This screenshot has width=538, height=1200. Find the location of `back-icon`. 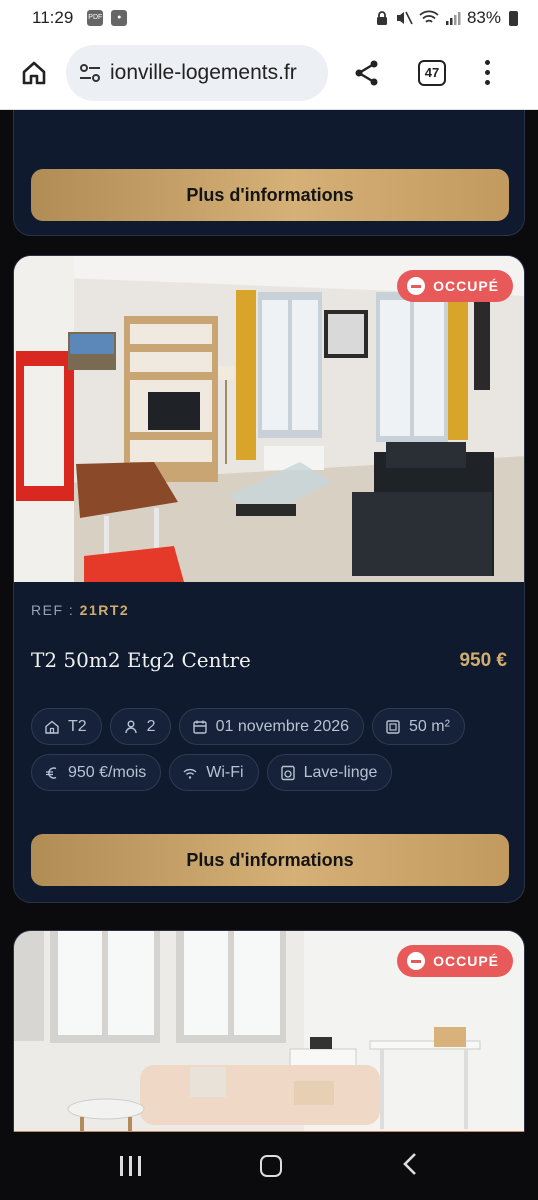

back-icon is located at coordinates (409, 1163).